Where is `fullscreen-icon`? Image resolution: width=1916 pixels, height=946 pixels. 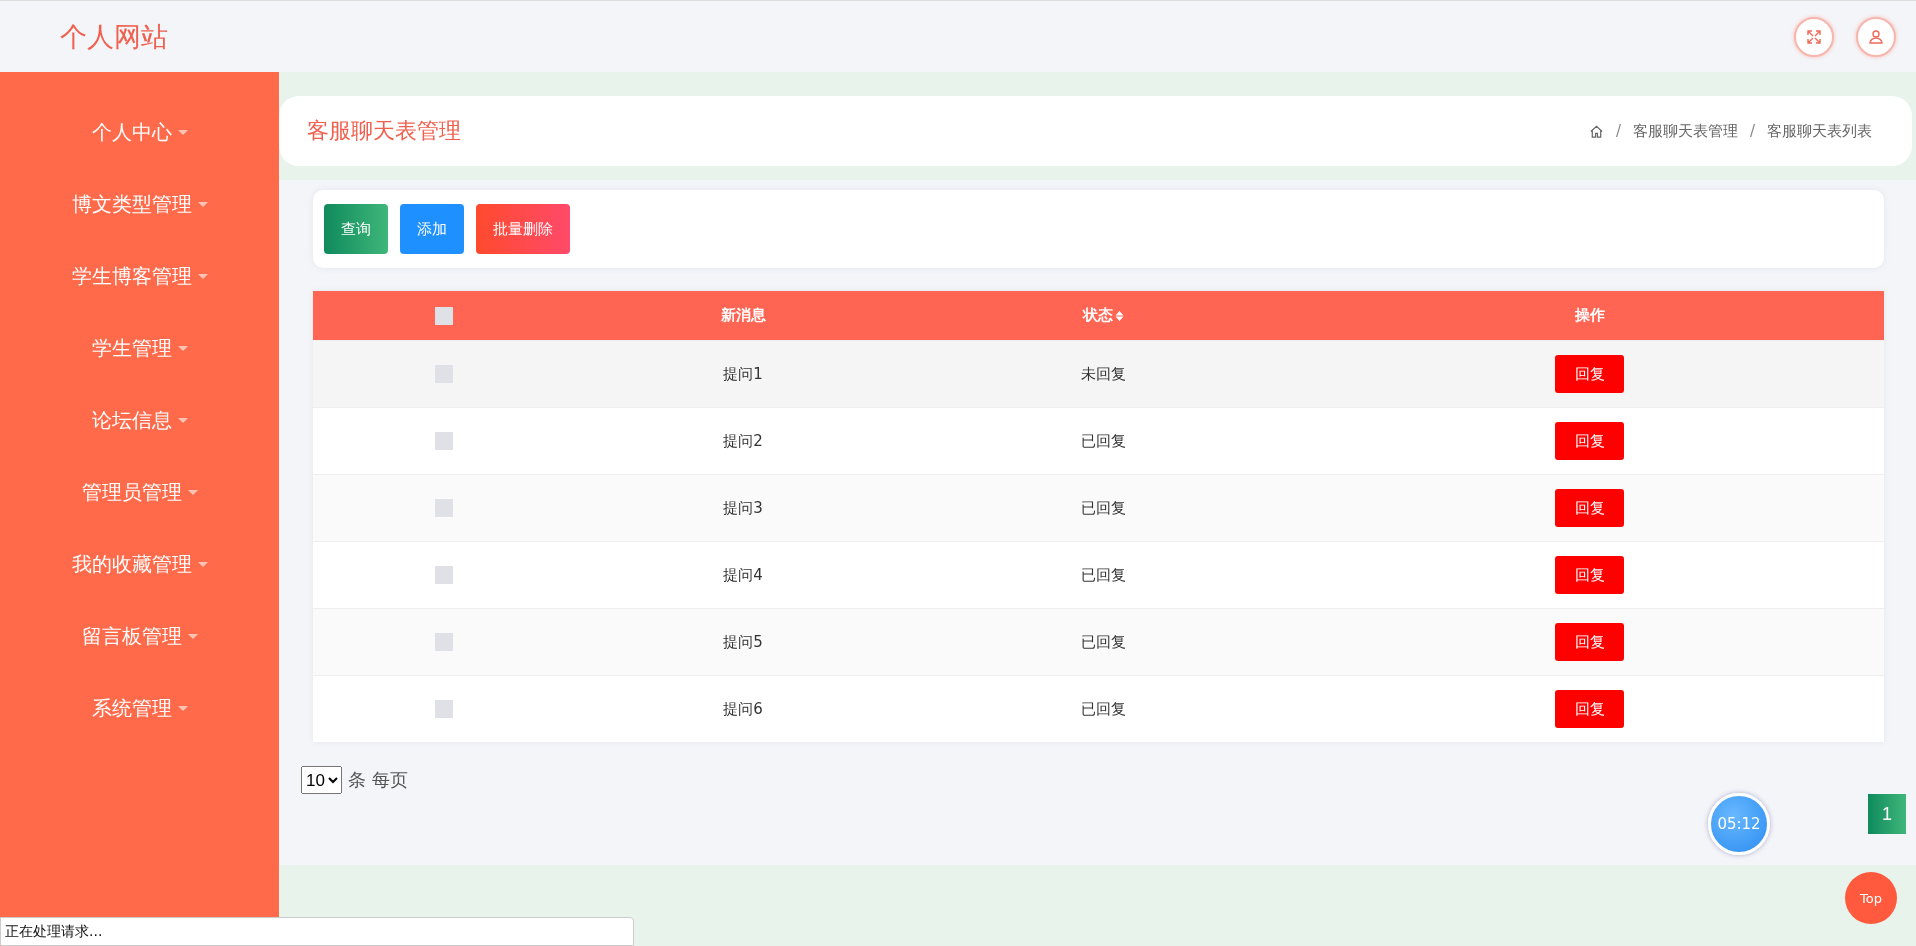 fullscreen-icon is located at coordinates (1814, 36).